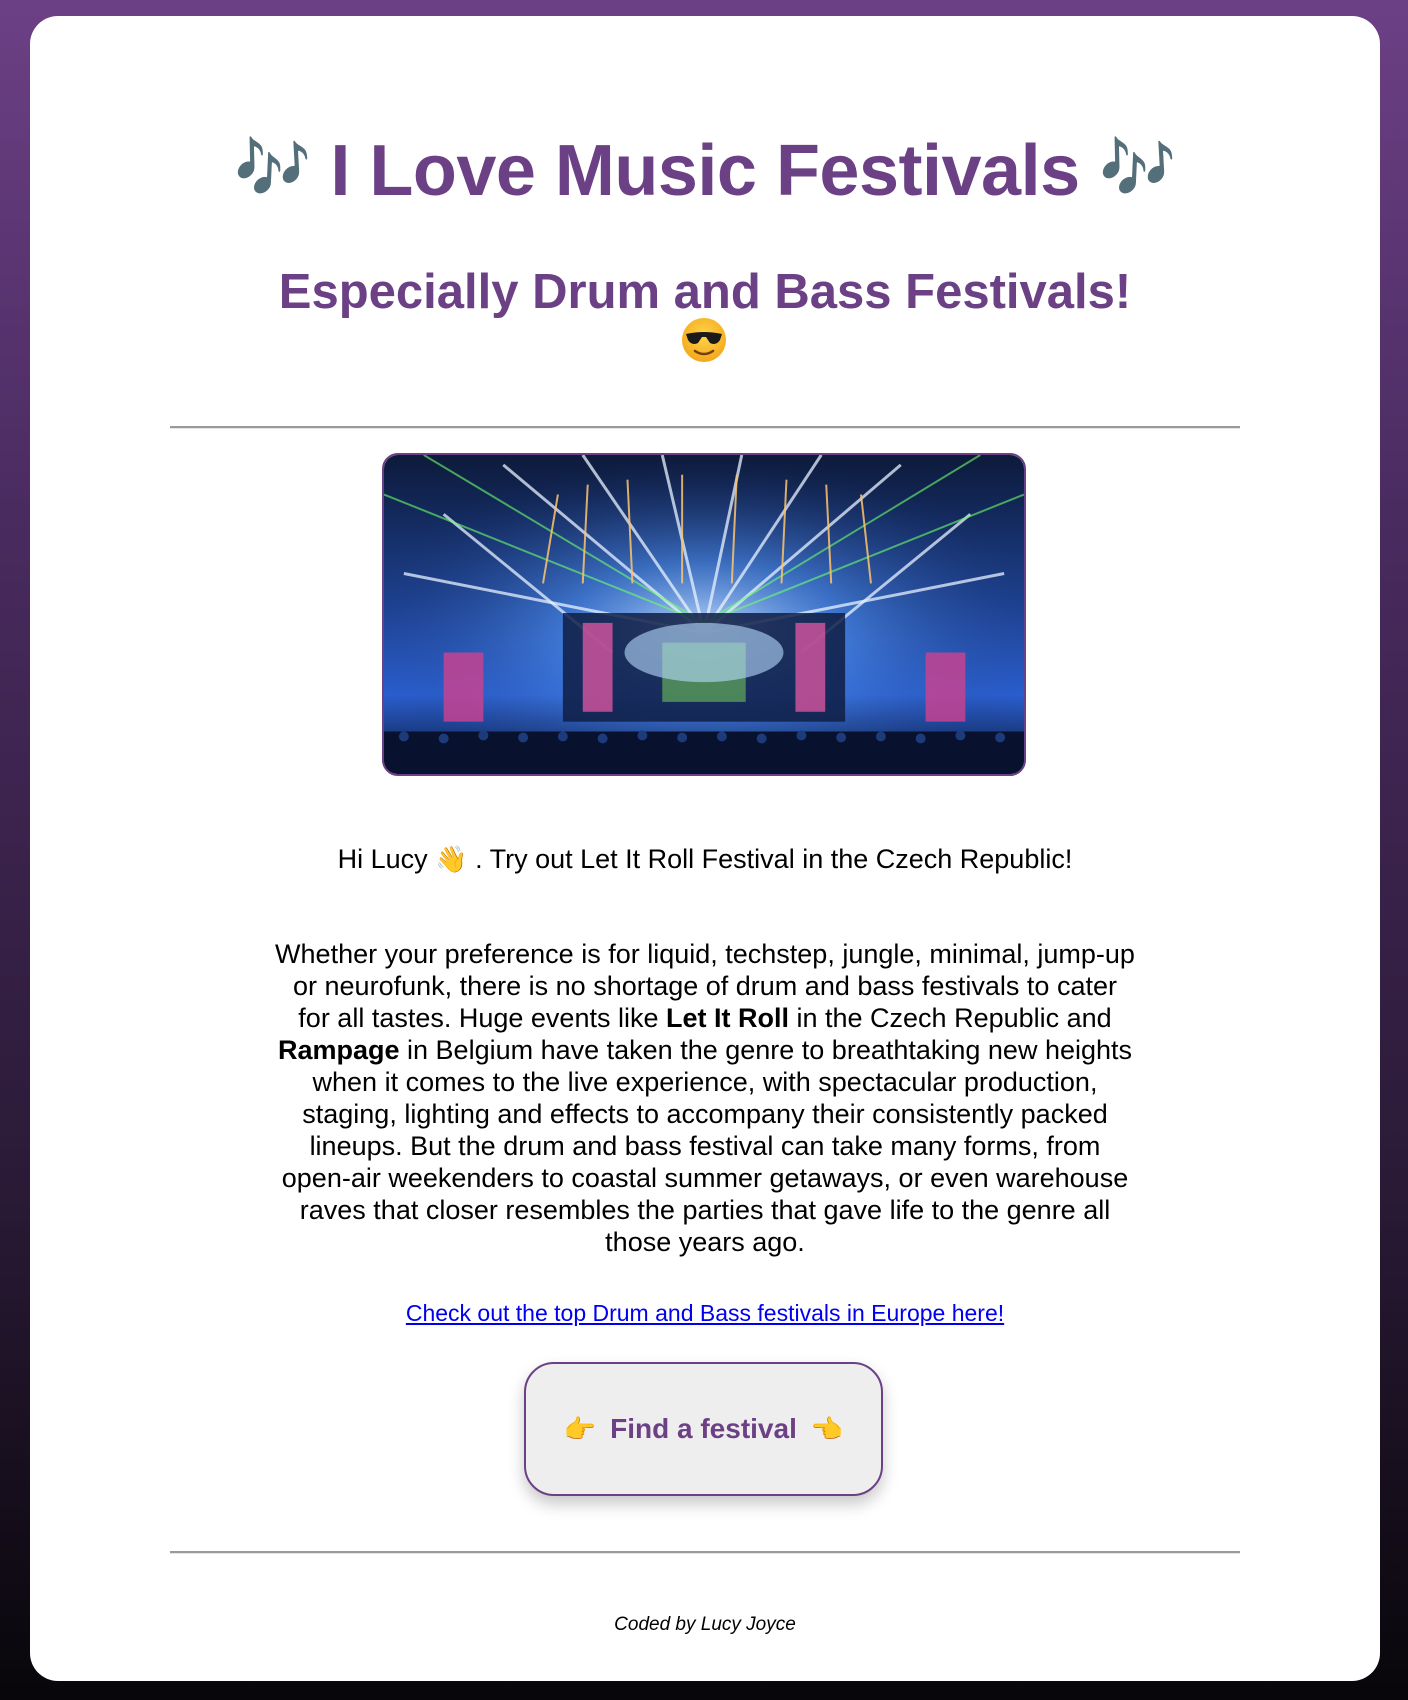 The image size is (1408, 1700). Describe the element at coordinates (704, 340) in the screenshot. I see `sunglasses-face-icon` at that location.